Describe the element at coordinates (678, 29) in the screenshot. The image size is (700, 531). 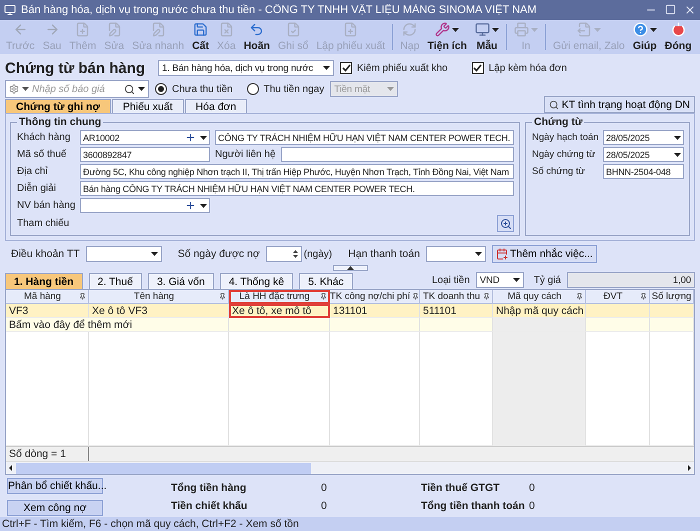
I see `power-icon` at that location.